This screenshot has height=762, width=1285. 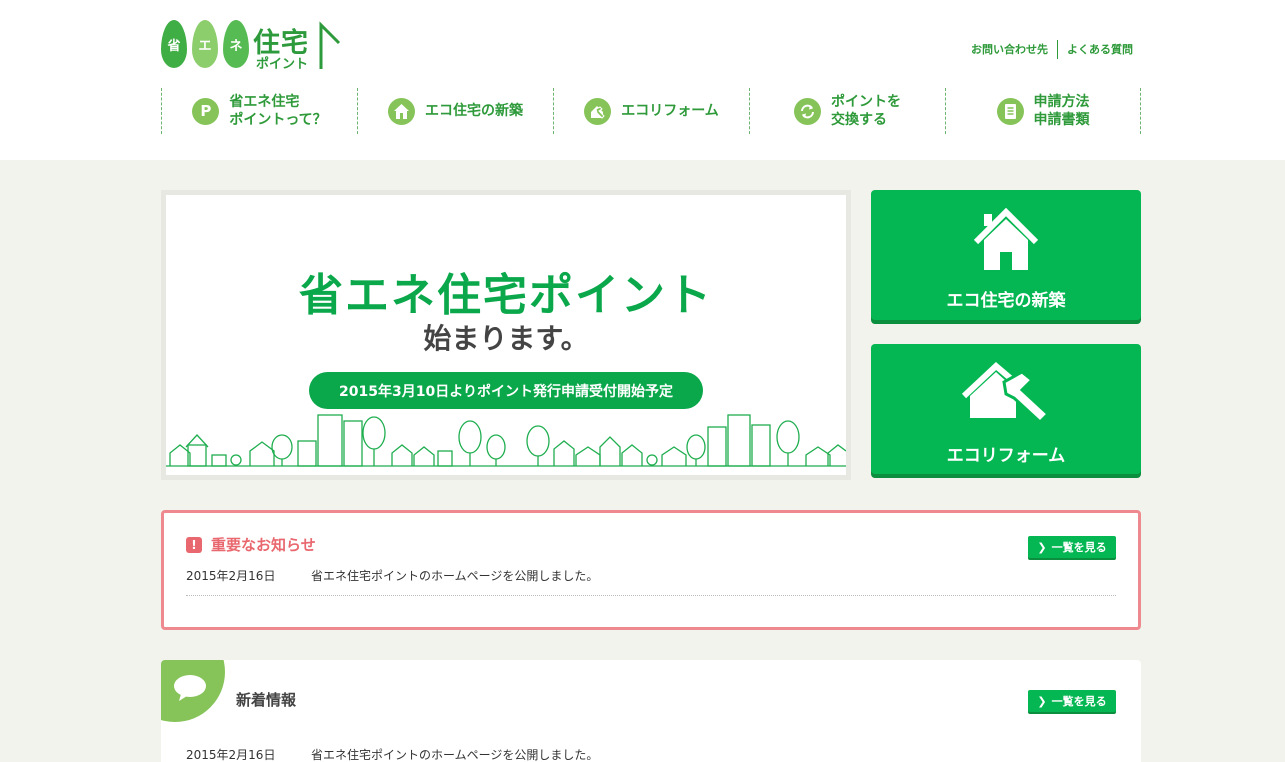 What do you see at coordinates (454, 754) in the screenshot?
I see `news-item-text: 省エネ住宅ポイントのホームページを公開しました。` at bounding box center [454, 754].